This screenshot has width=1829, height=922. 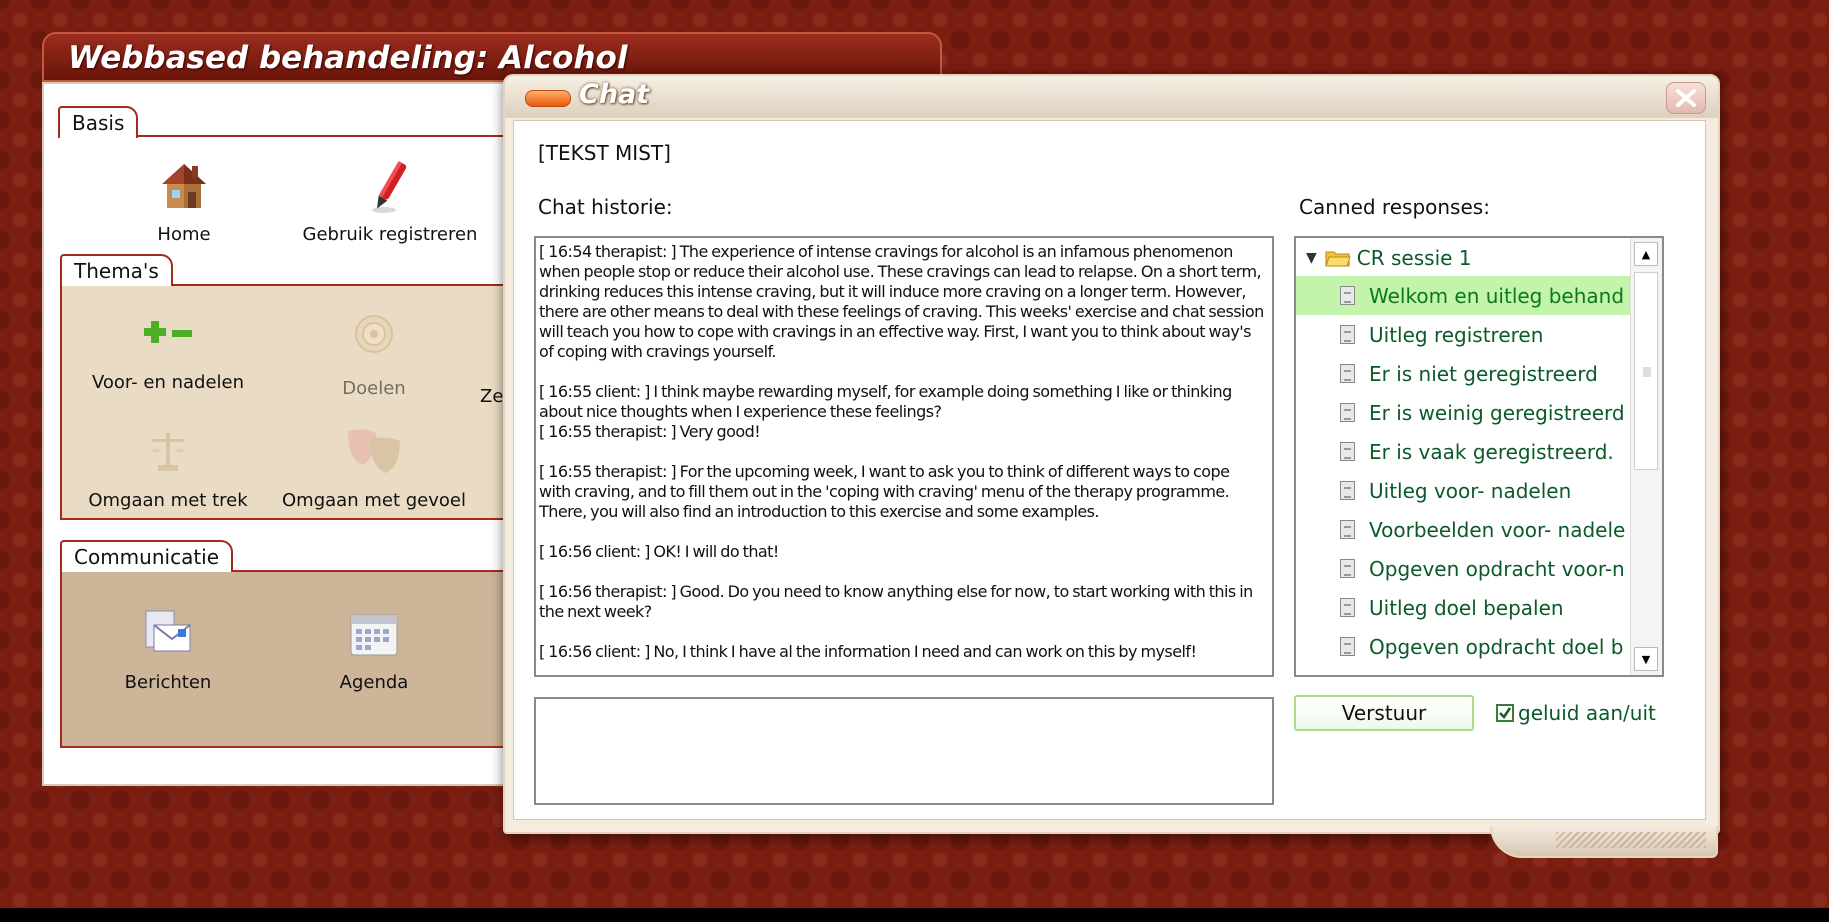 I want to click on scroll-grip, so click(x=1647, y=372).